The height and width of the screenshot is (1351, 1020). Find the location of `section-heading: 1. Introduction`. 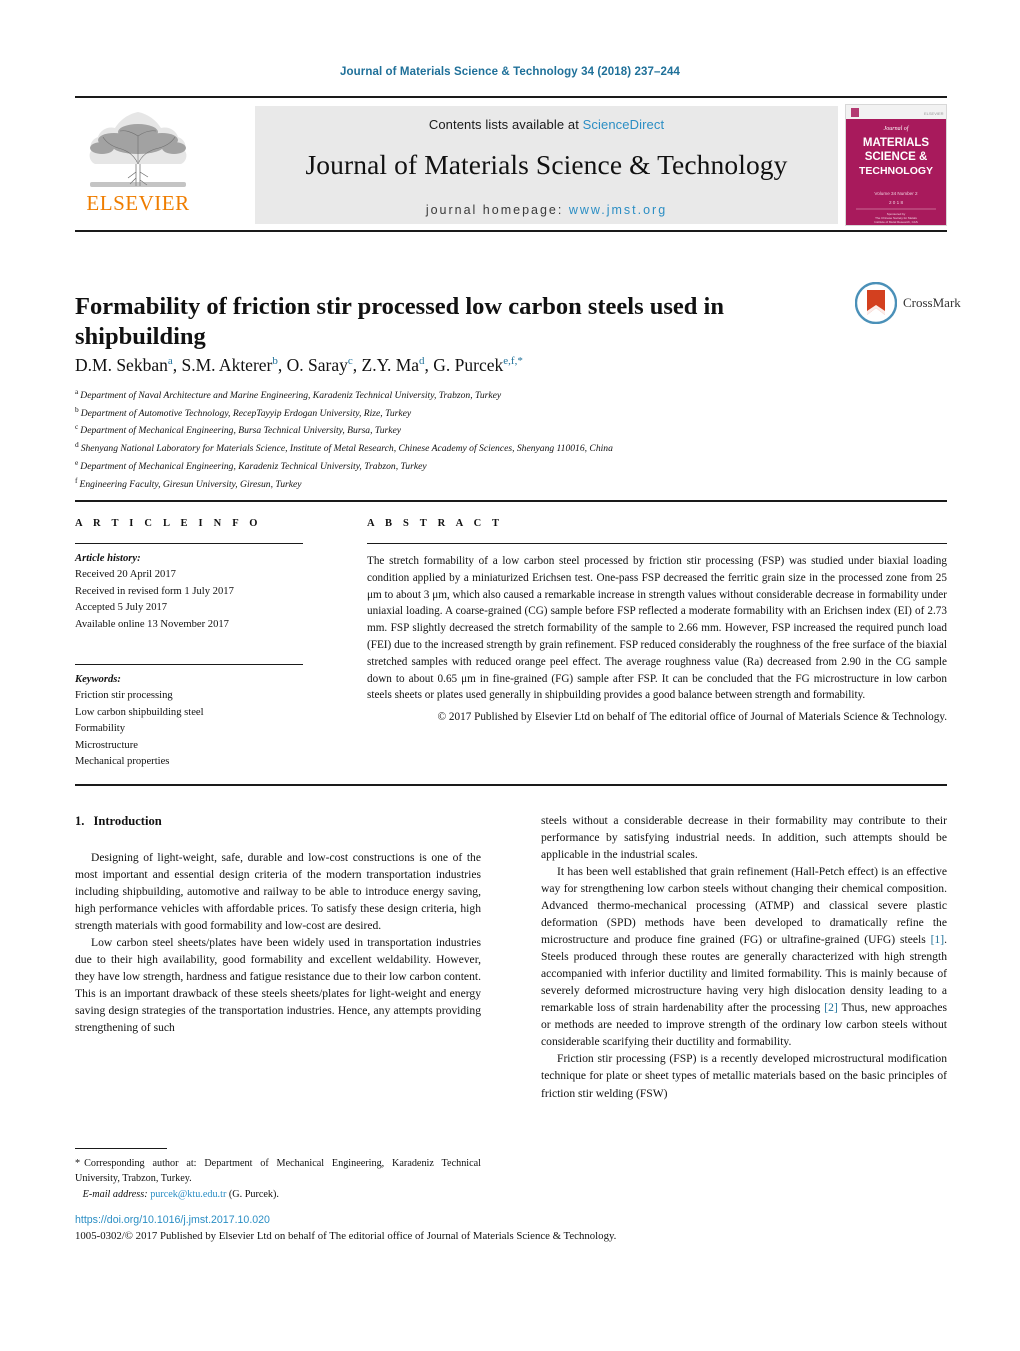

section-heading: 1. Introduction is located at coordinates (278, 821).